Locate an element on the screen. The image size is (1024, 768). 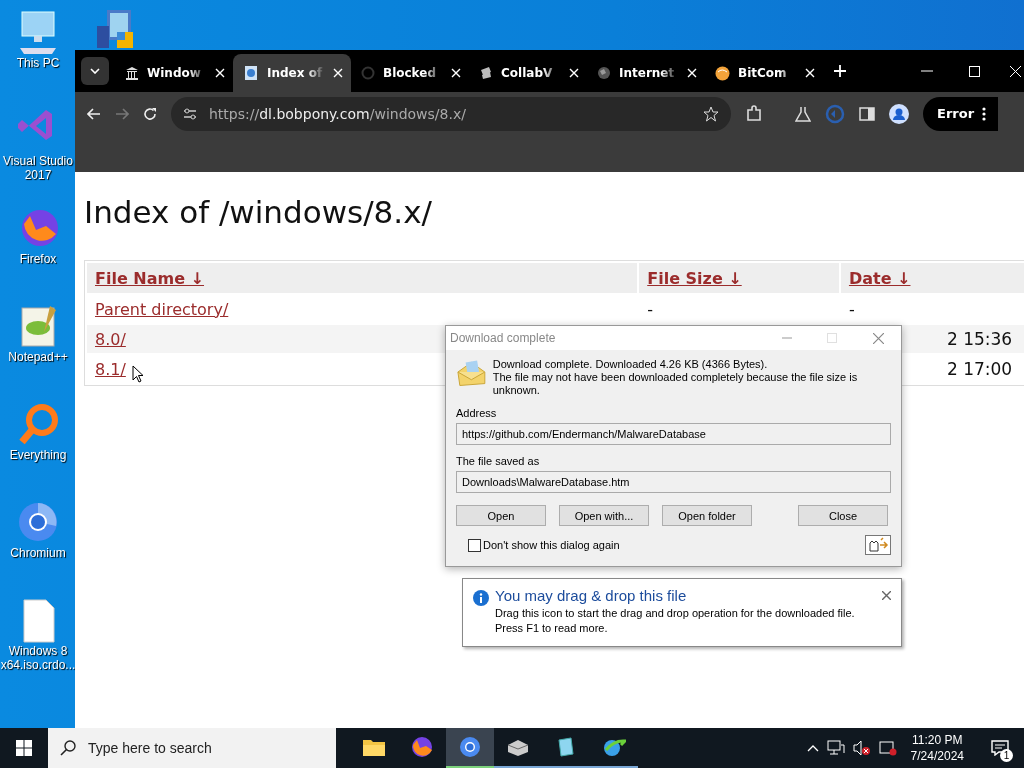
file-size-text: - is located at coordinates (650, 309).